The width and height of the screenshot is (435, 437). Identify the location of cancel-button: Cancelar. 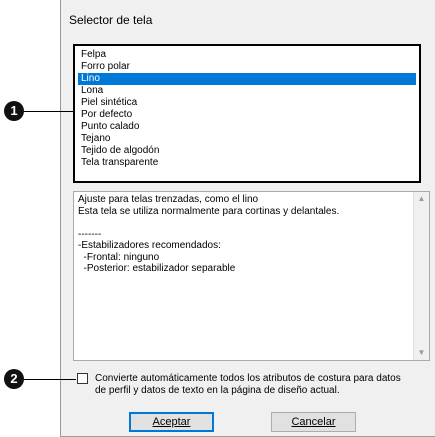
(313, 422).